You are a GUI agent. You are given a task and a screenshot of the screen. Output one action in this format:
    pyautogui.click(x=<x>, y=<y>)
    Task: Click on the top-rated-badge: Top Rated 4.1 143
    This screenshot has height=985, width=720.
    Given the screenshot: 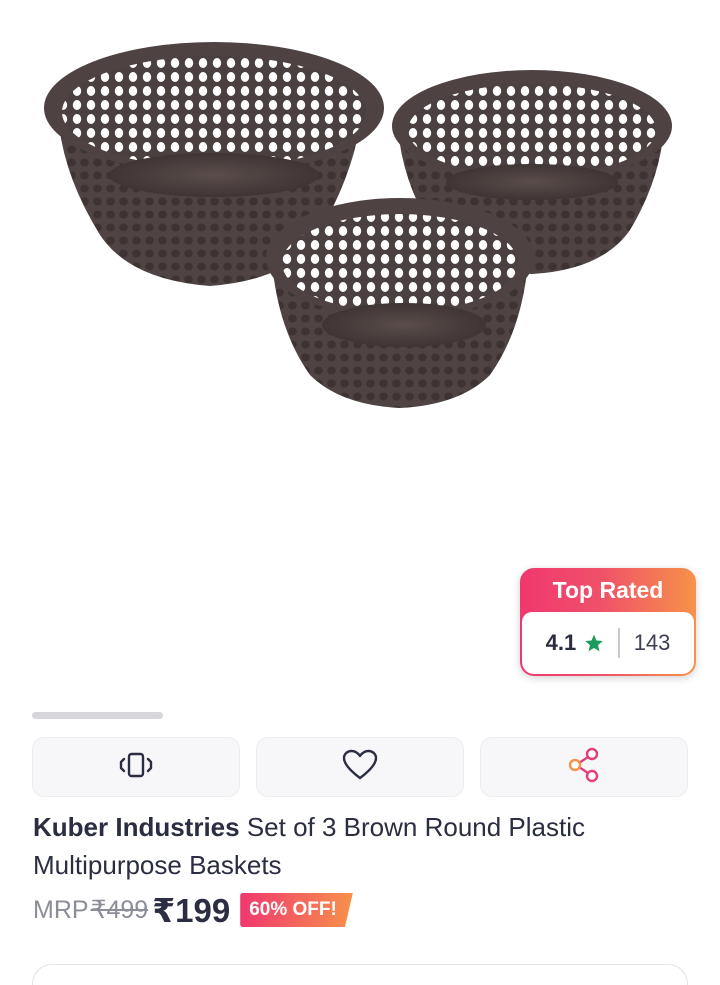 What is the action you would take?
    pyautogui.click(x=608, y=622)
    